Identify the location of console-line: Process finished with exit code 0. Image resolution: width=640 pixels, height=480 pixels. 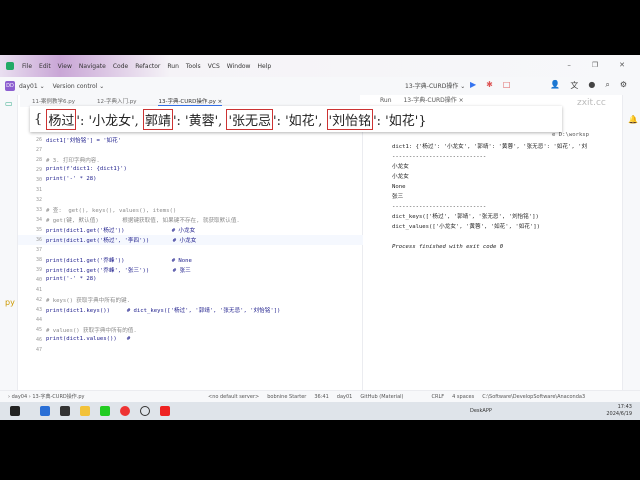
(448, 247).